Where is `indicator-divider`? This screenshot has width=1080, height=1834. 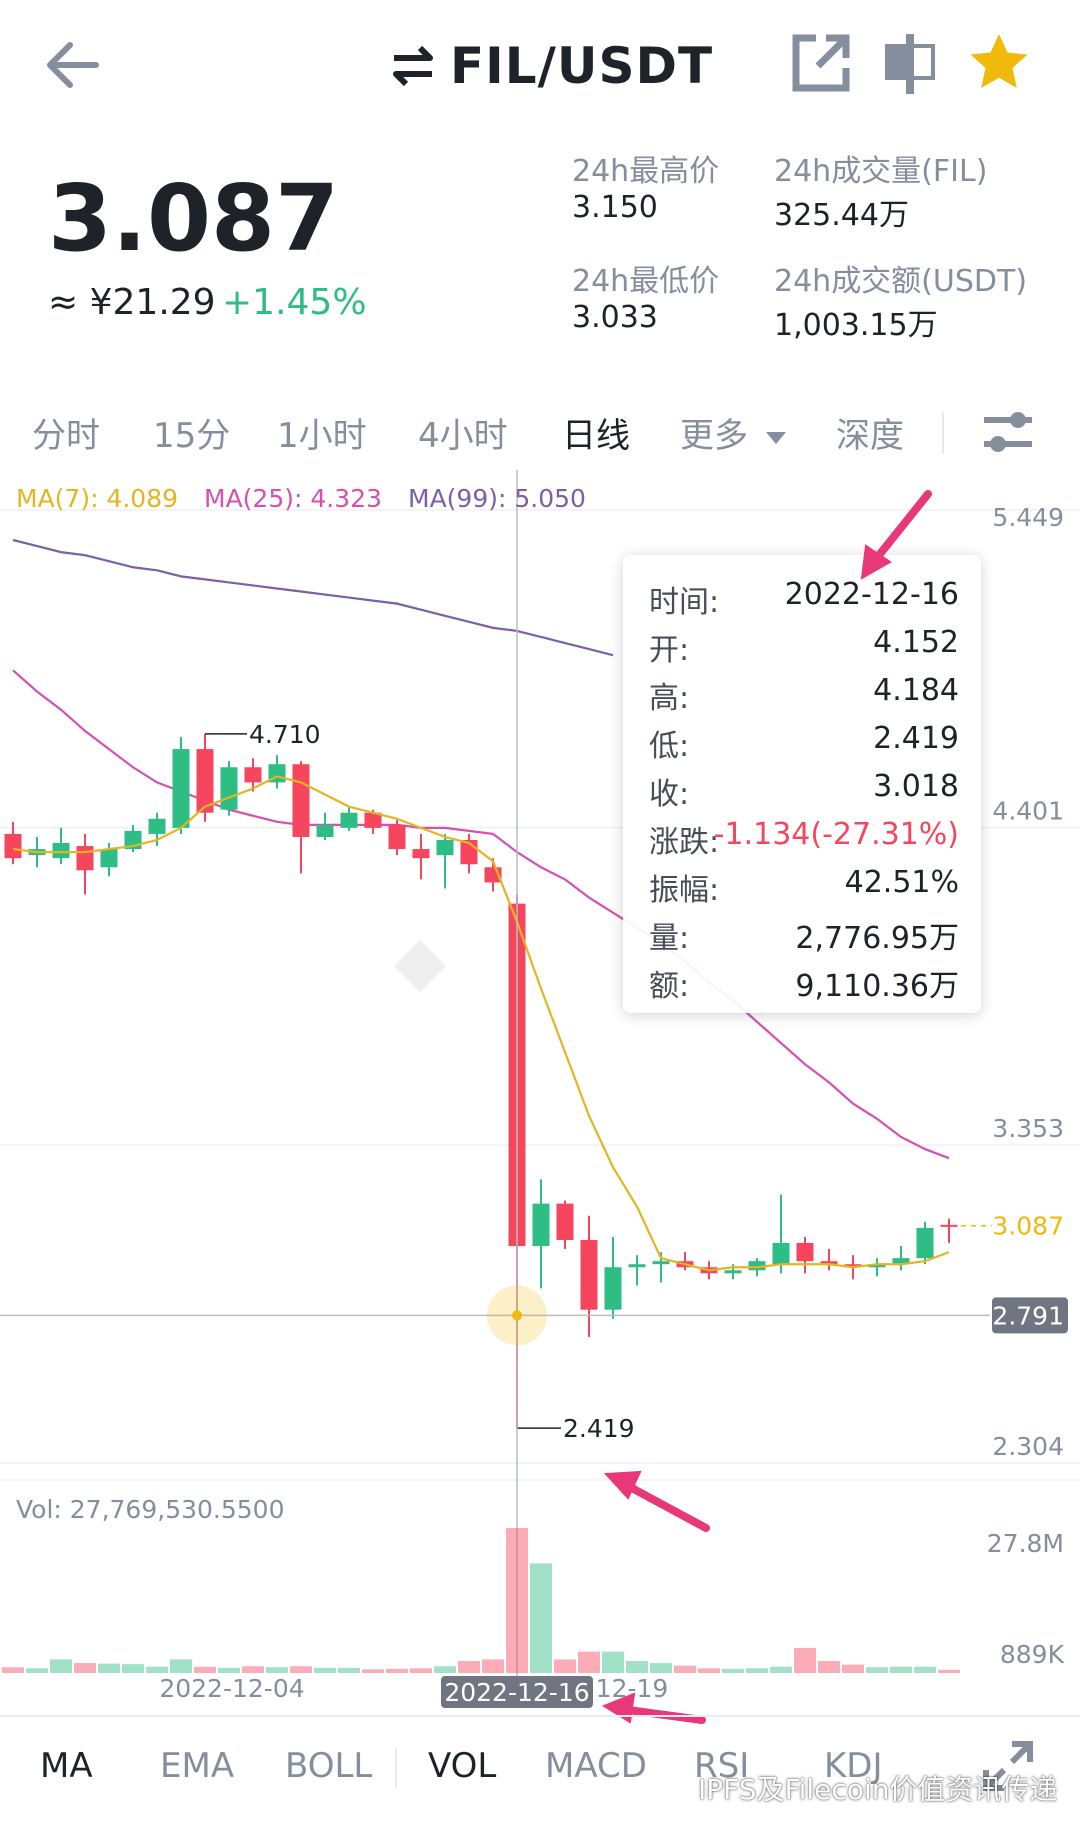 indicator-divider is located at coordinates (540, 1716).